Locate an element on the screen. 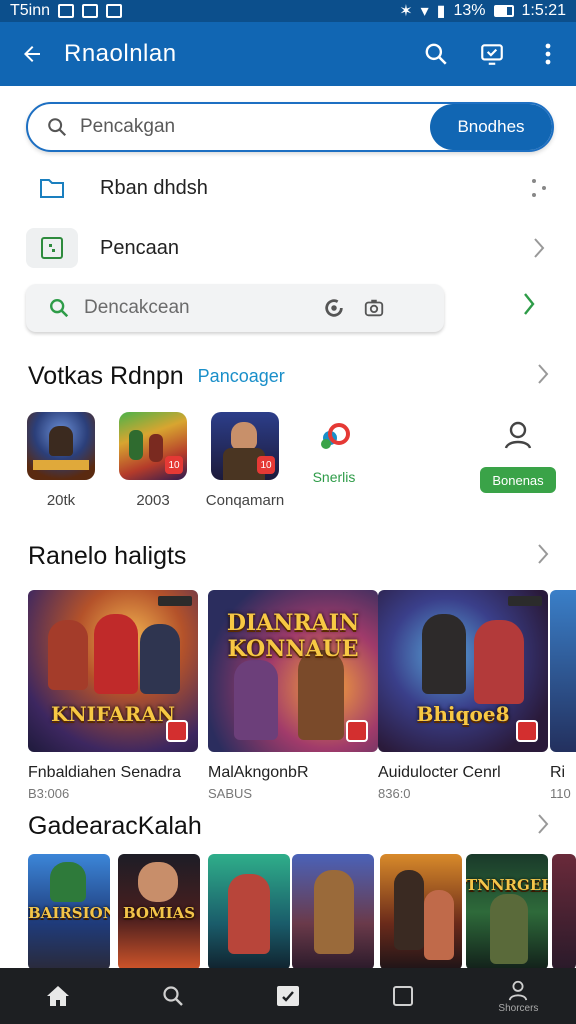  cast-icon is located at coordinates (492, 54).